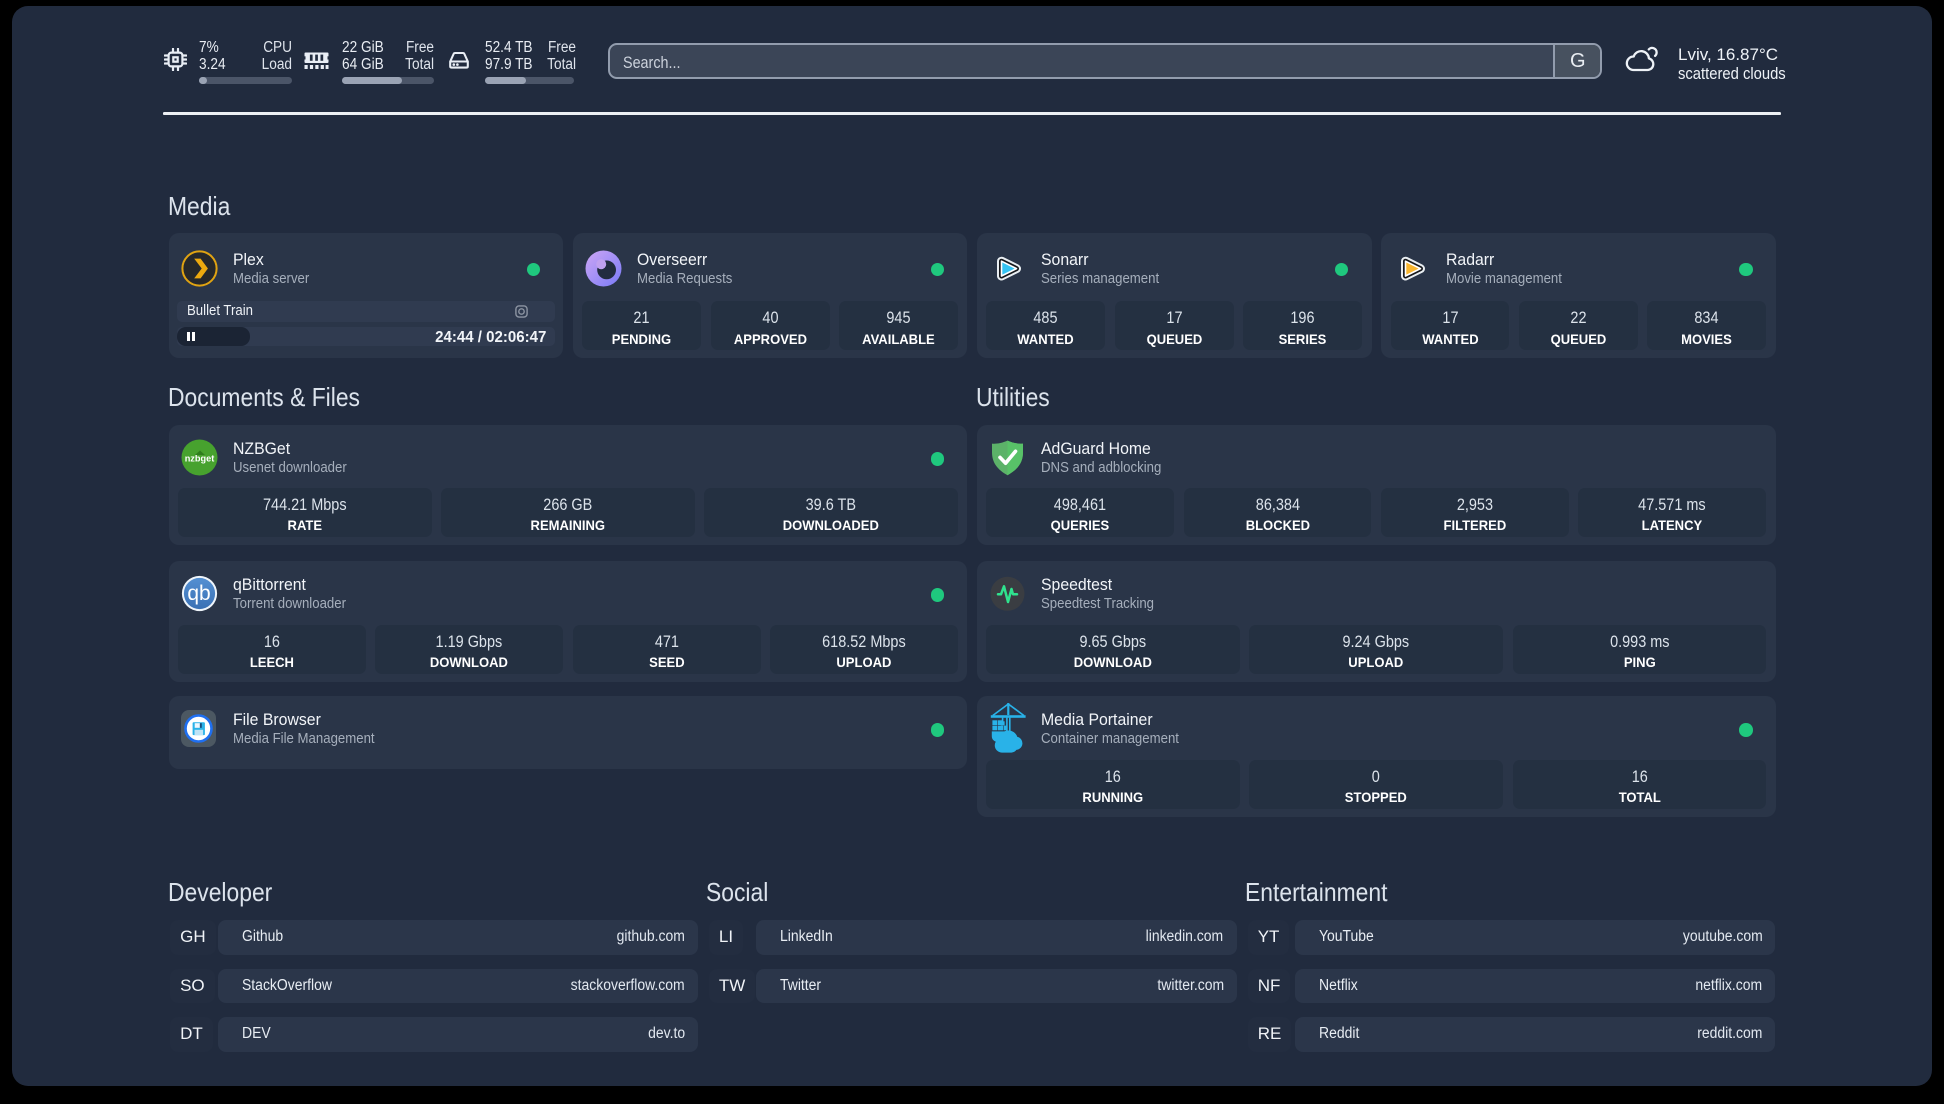 This screenshot has width=1944, height=1104. What do you see at coordinates (199, 459) in the screenshot?
I see `svg-text: nzbget` at bounding box center [199, 459].